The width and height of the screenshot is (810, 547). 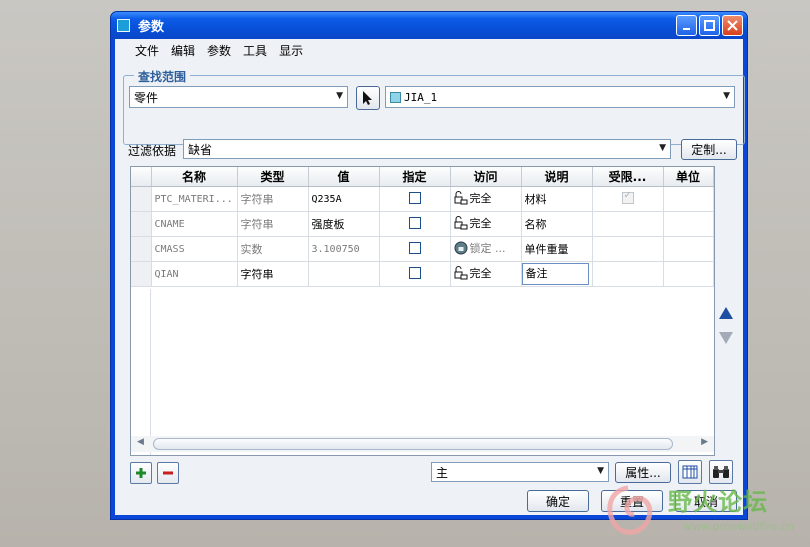 I want to click on access-text: 完全, so click(x=480, y=198).